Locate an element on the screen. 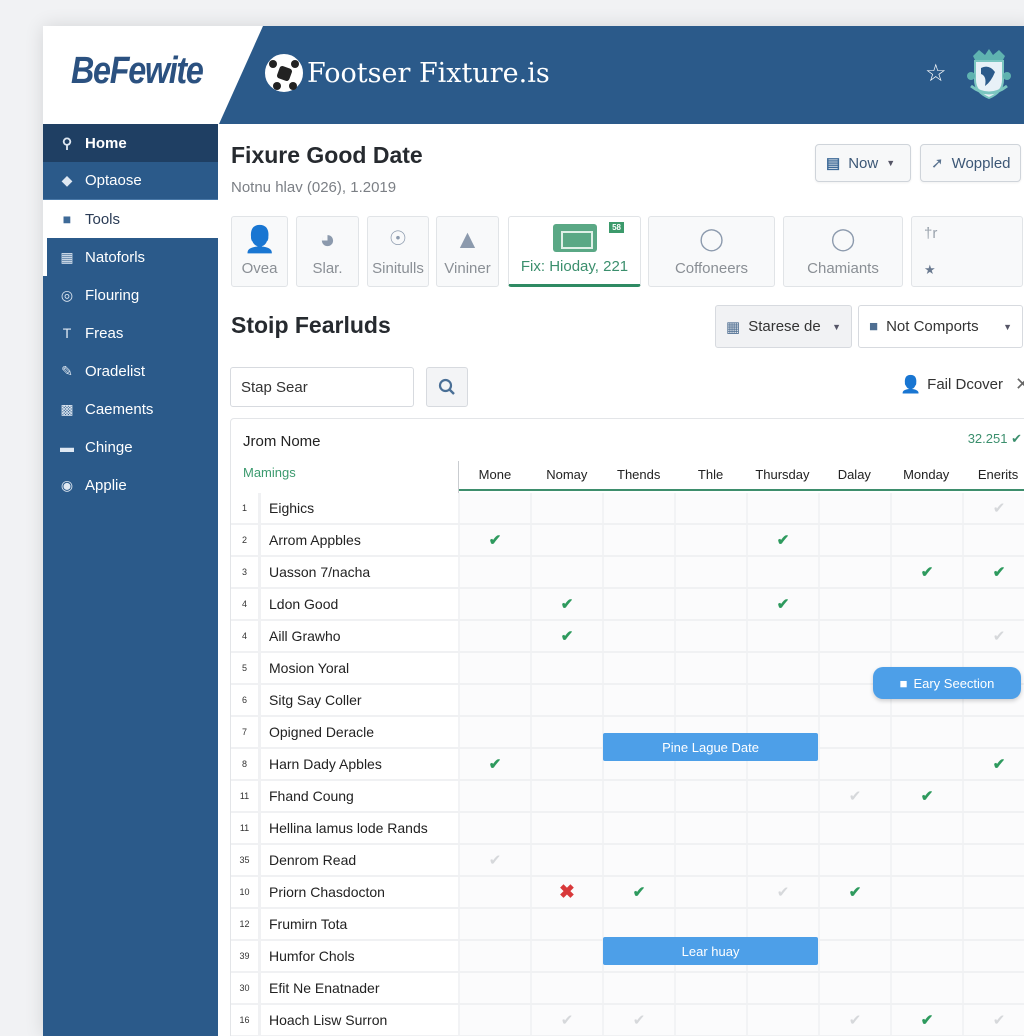 This screenshot has width=1024, height=1036. sidebar-item-chinge: ▬ Chinge is located at coordinates (130, 447).